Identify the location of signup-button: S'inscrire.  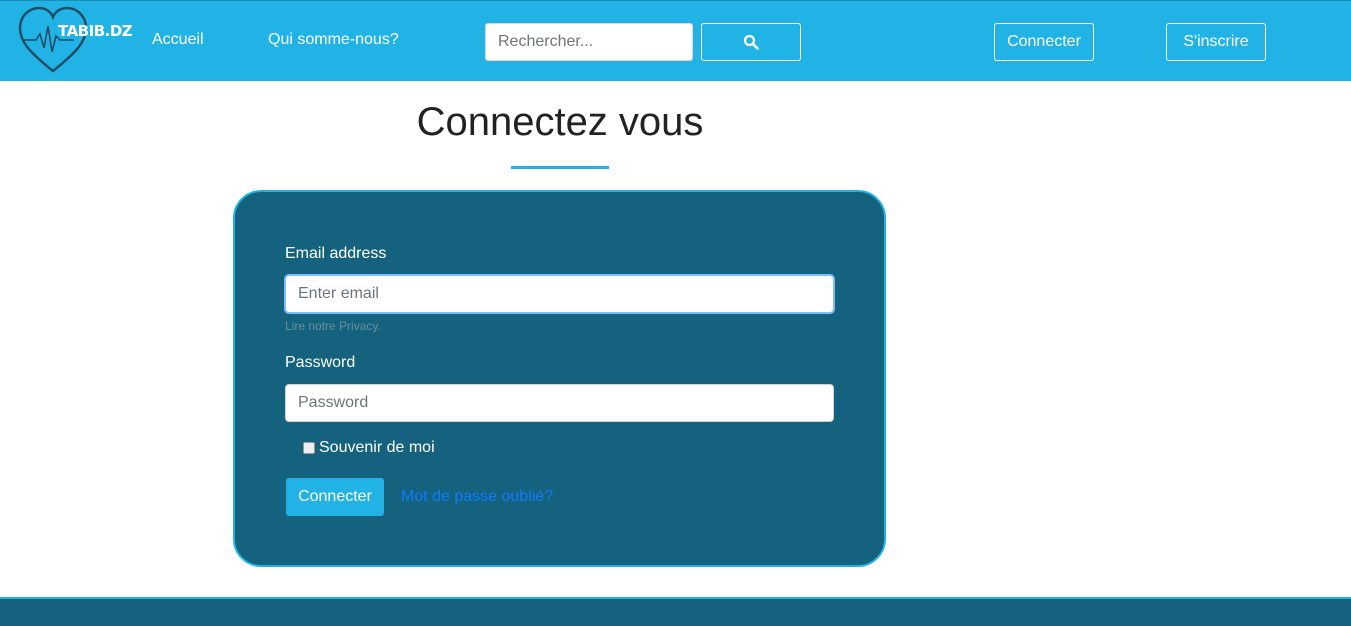
(1216, 42).